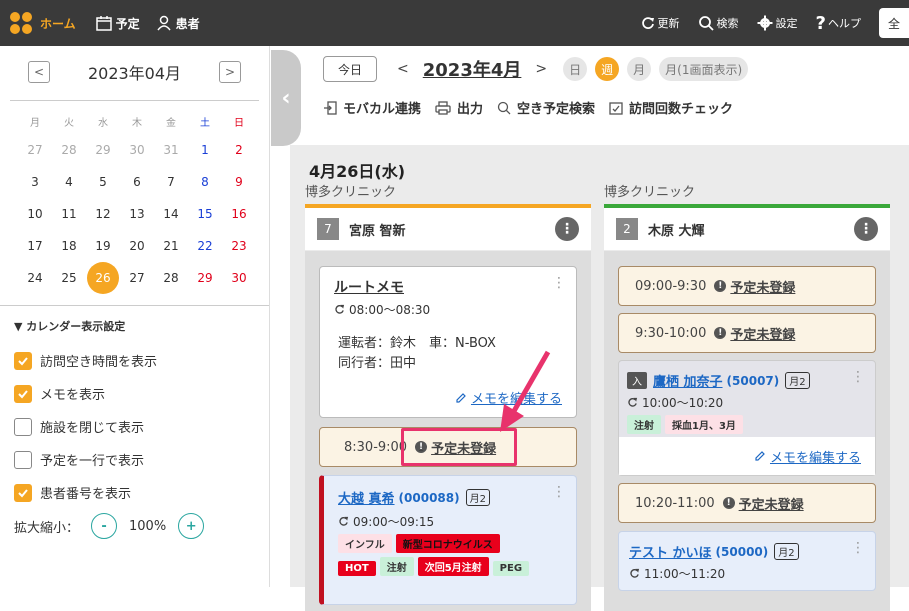 This screenshot has width=909, height=611. I want to click on fullscreen-button: 全, so click(894, 23).